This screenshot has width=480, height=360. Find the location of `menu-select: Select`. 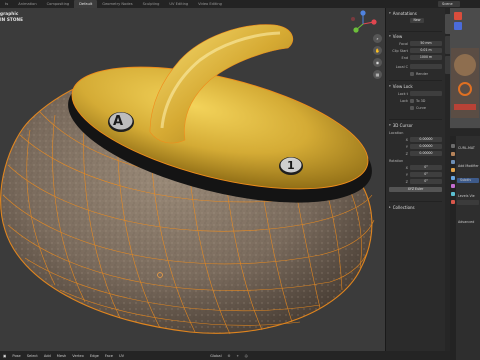

menu-select: Select is located at coordinates (32, 356).